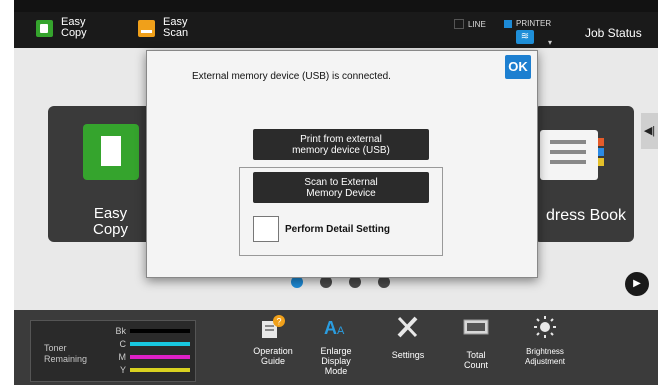  I want to click on job-status-button: Job Status, so click(613, 33).